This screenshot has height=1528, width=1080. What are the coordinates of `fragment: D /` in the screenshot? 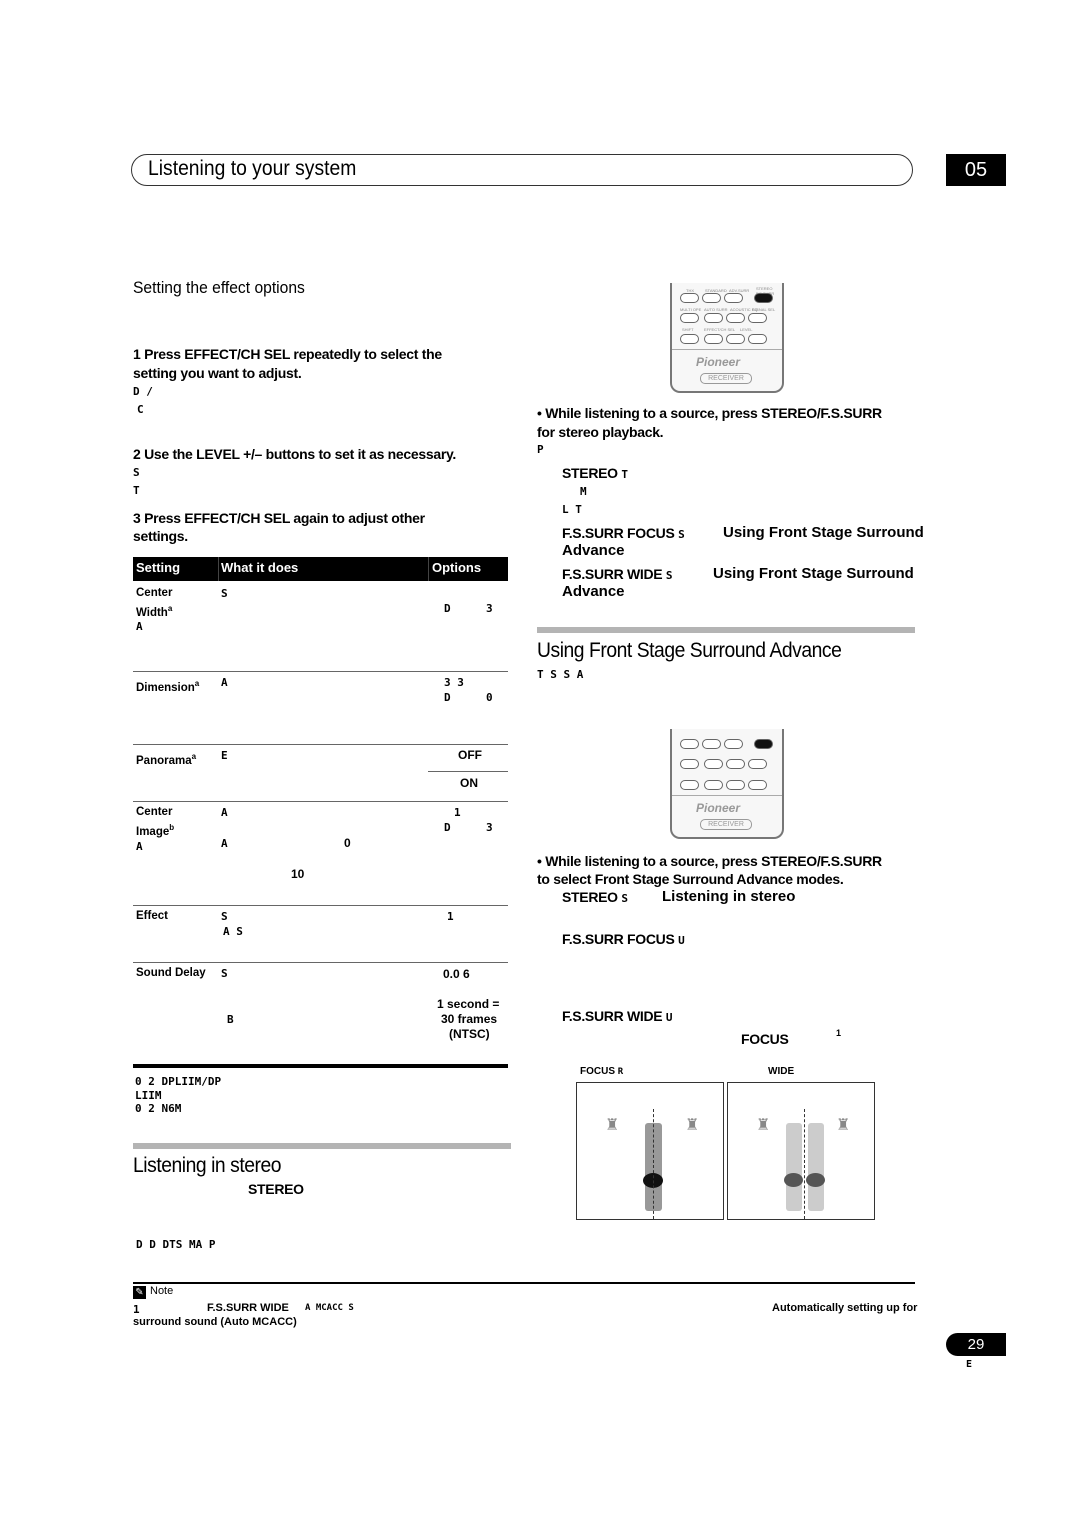 It's located at (143, 391).